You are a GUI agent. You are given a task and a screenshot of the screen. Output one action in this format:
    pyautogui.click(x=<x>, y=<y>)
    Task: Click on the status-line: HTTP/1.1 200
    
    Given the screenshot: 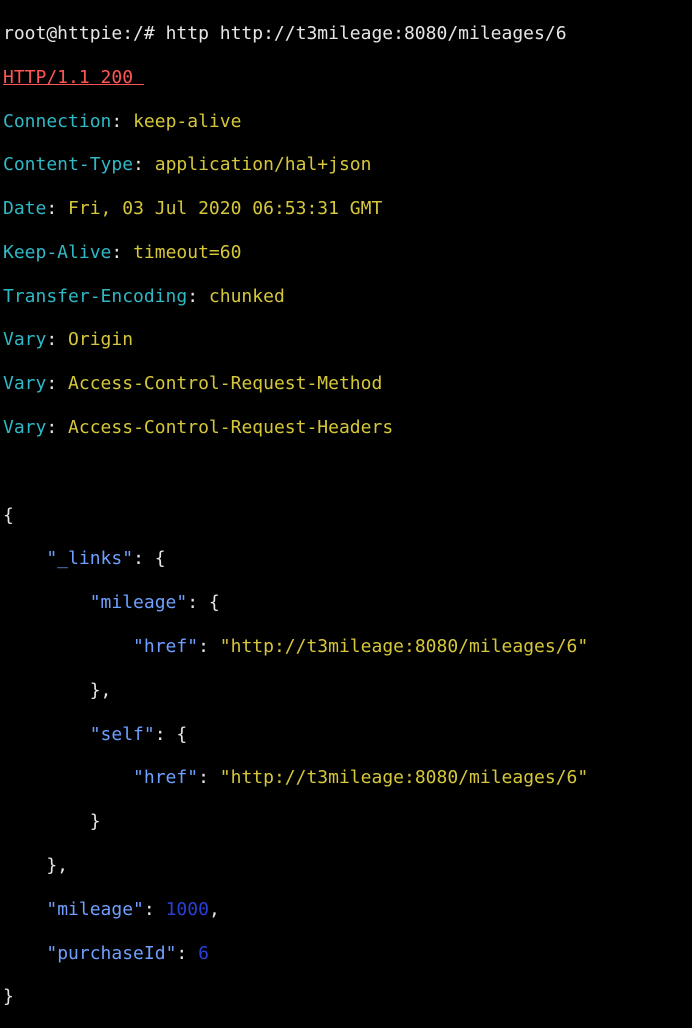 What is the action you would take?
    pyautogui.click(x=347, y=78)
    